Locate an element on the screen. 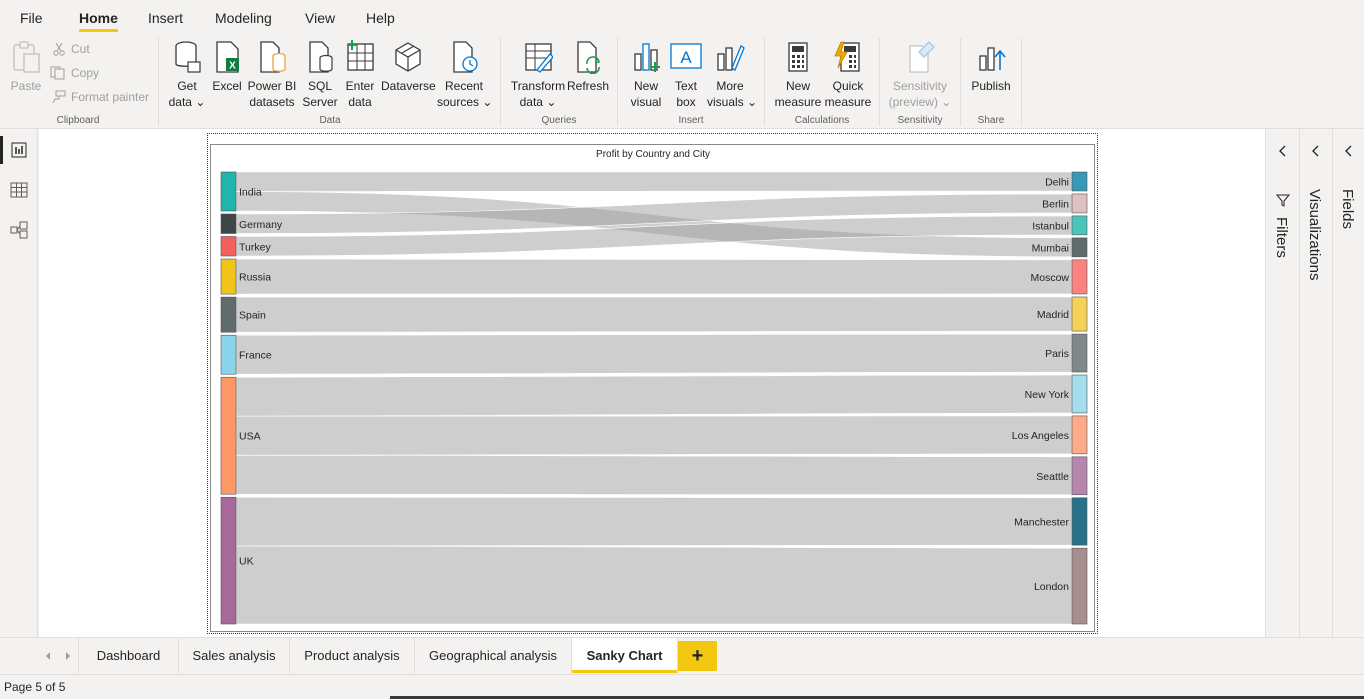 The width and height of the screenshot is (1364, 699). excel-icon: X is located at coordinates (227, 57).